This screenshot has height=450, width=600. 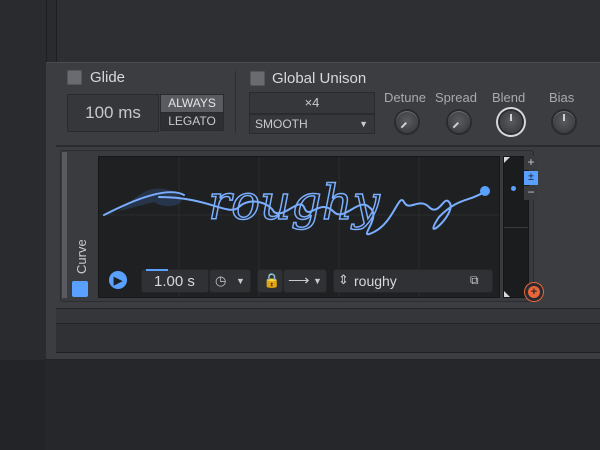 I want to click on blend-knob, so click(x=511, y=122).